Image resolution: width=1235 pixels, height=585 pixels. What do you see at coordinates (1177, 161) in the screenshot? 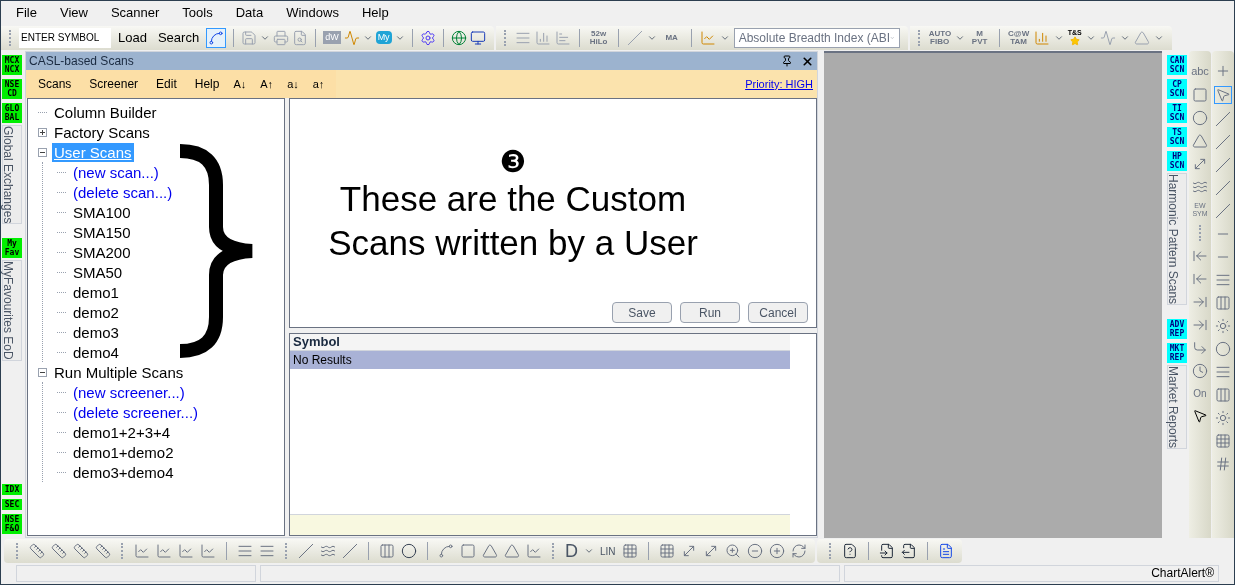
I see `dock-badge: HP SCN` at bounding box center [1177, 161].